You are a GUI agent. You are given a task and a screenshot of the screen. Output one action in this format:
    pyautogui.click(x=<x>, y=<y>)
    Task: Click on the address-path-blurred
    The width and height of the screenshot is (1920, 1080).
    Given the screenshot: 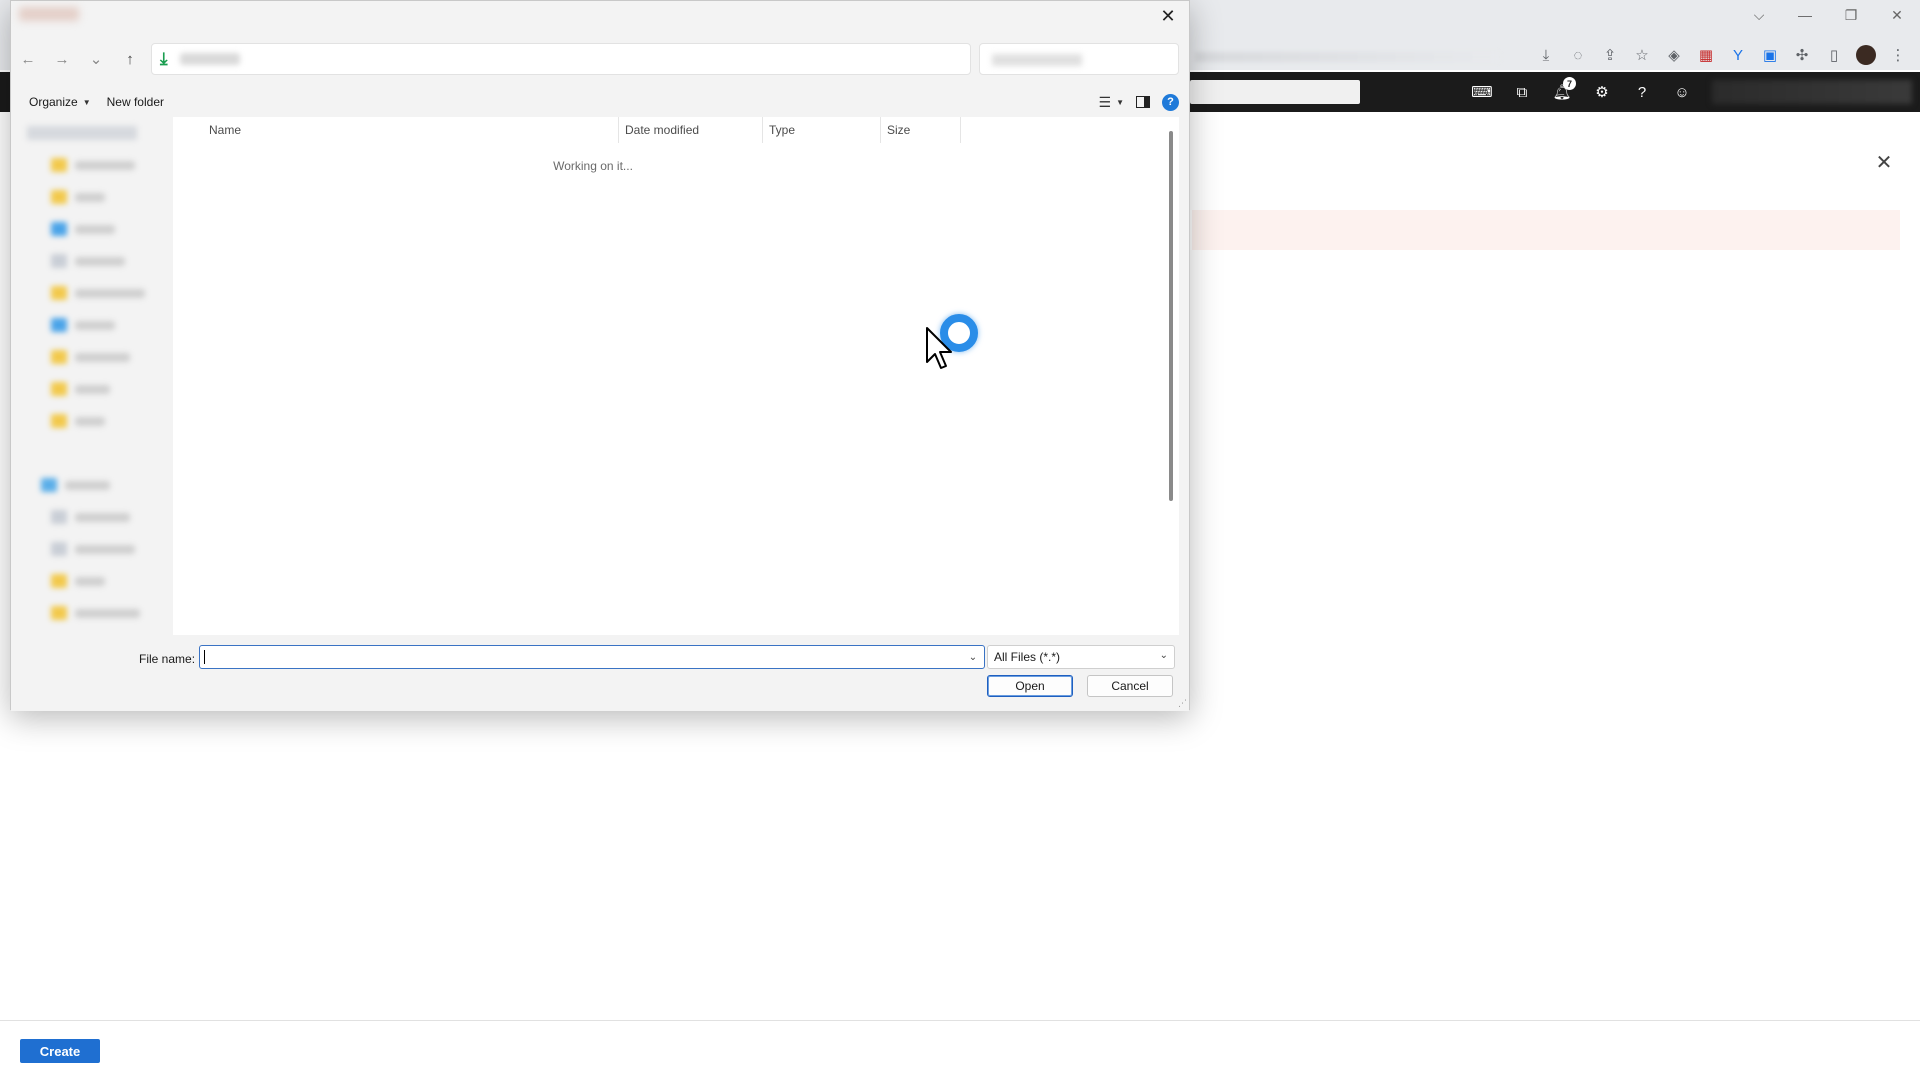 What is the action you would take?
    pyautogui.click(x=209, y=59)
    